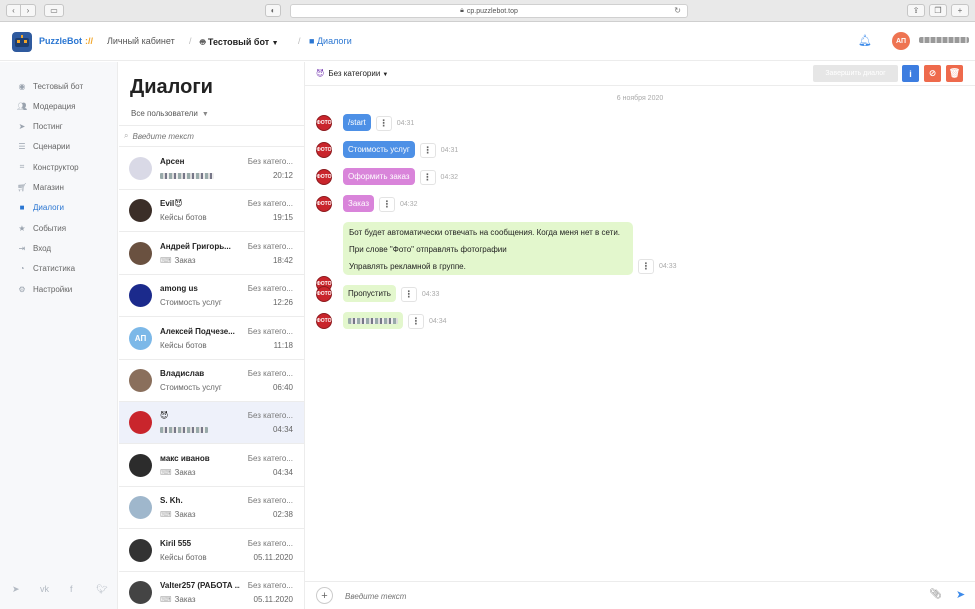  What do you see at coordinates (66, 269) in the screenshot?
I see `sidebar-item-statistics: ◔ Статистика` at bounding box center [66, 269].